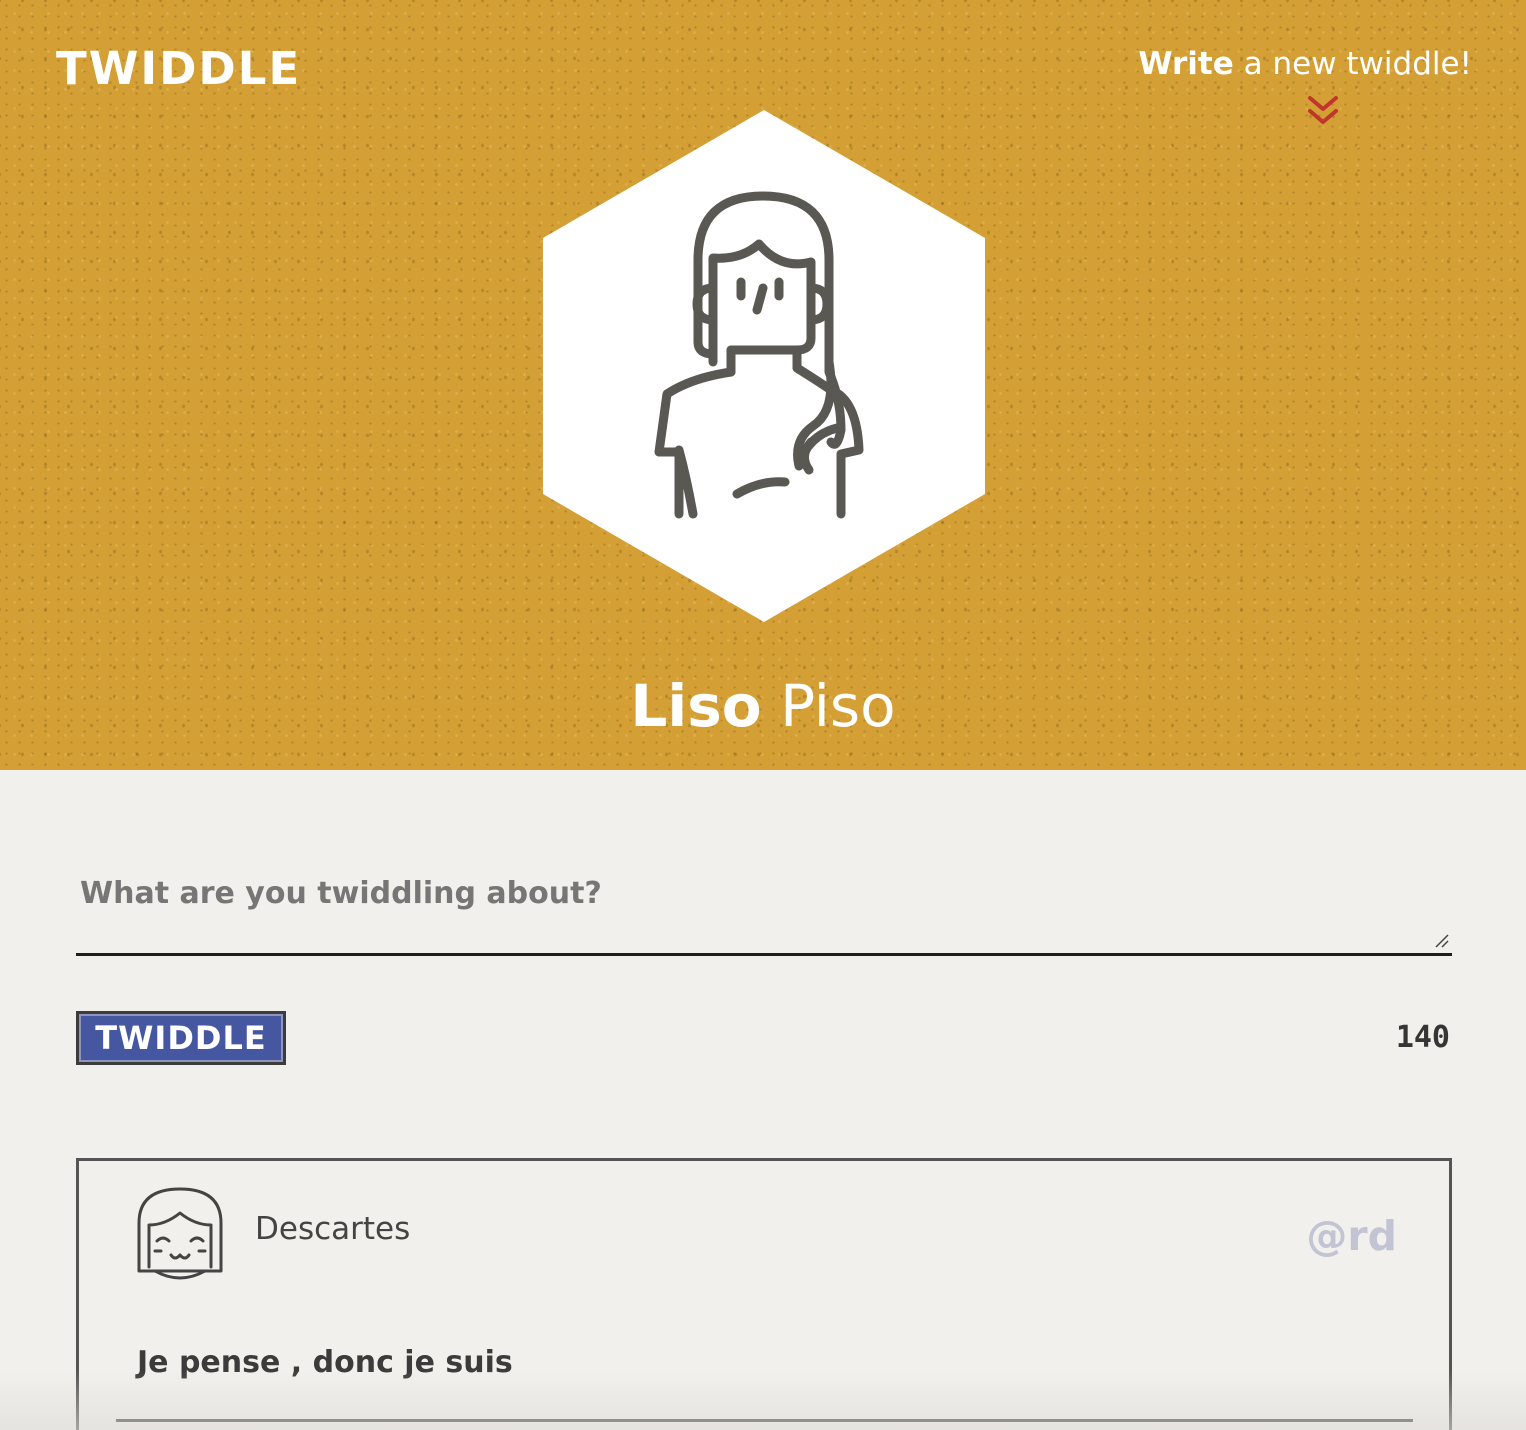  What do you see at coordinates (178, 69) in the screenshot?
I see `logo: TWIDDLE` at bounding box center [178, 69].